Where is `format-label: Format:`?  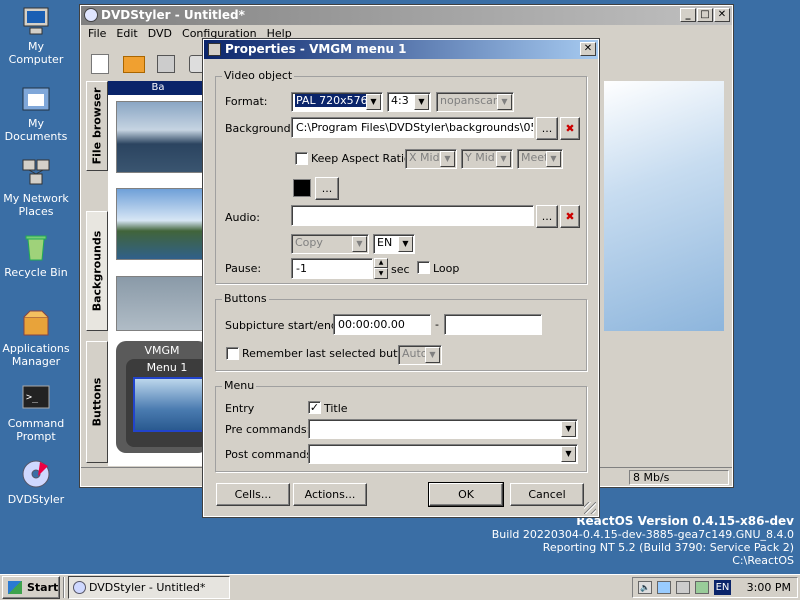
format-label: Format: is located at coordinates (246, 101).